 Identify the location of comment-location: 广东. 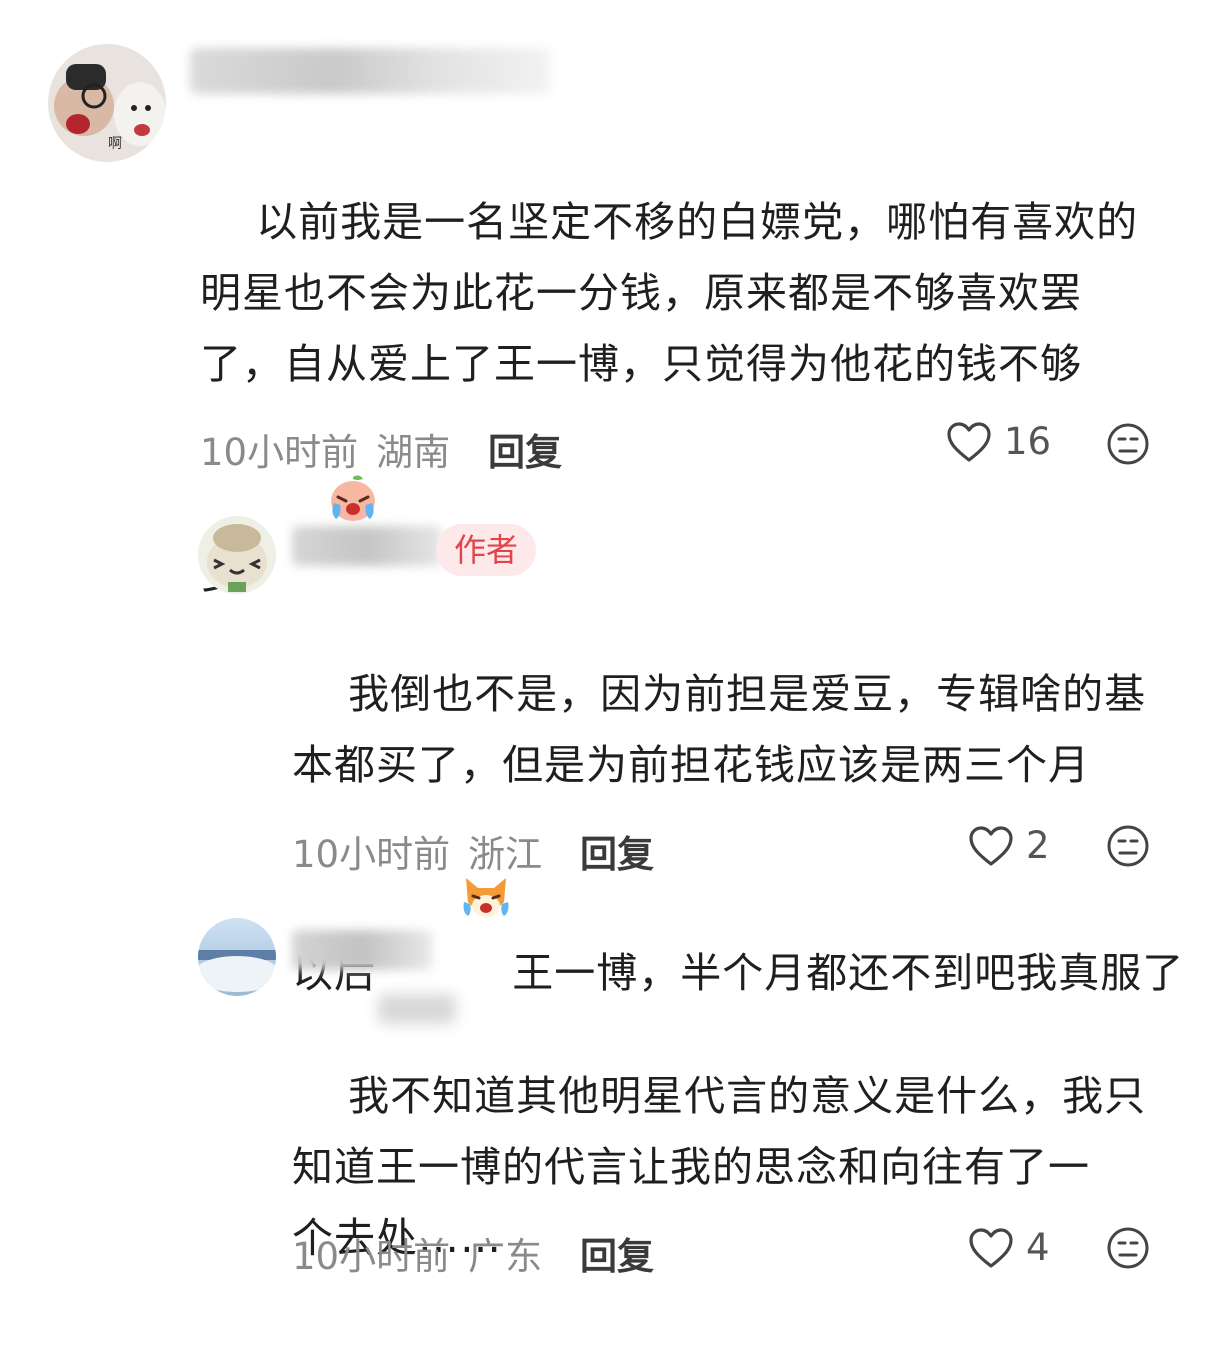
(505, 1256).